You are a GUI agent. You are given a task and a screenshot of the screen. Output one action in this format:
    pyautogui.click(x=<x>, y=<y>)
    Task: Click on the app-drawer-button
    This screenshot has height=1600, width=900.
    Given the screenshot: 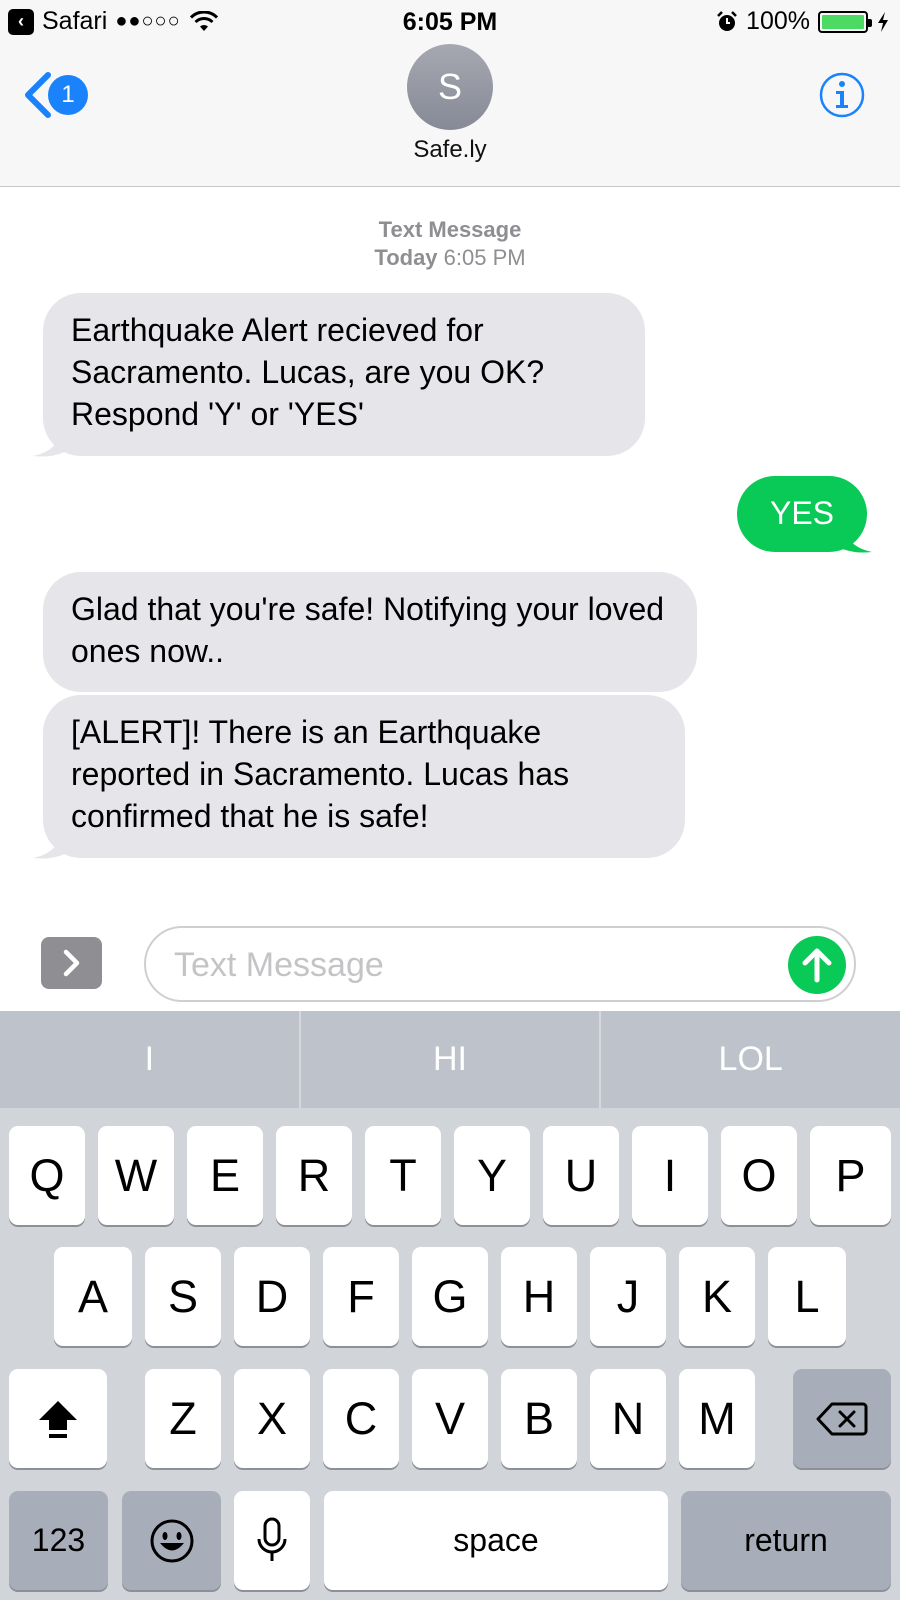 What is the action you would take?
    pyautogui.click(x=71, y=963)
    